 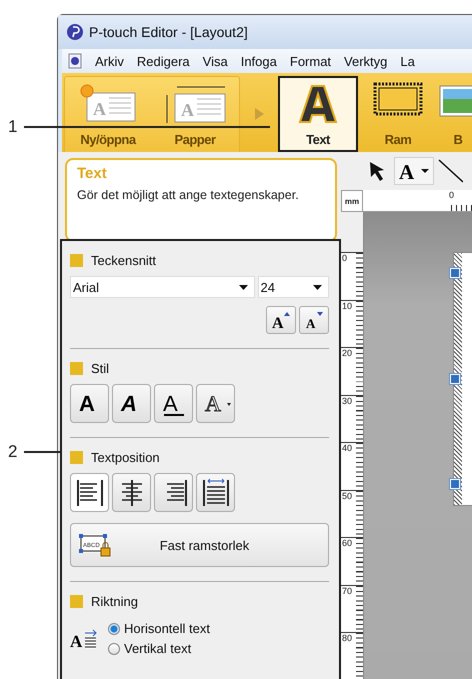 What do you see at coordinates (352, 608) in the screenshot?
I see `ruler-label: 70` at bounding box center [352, 608].